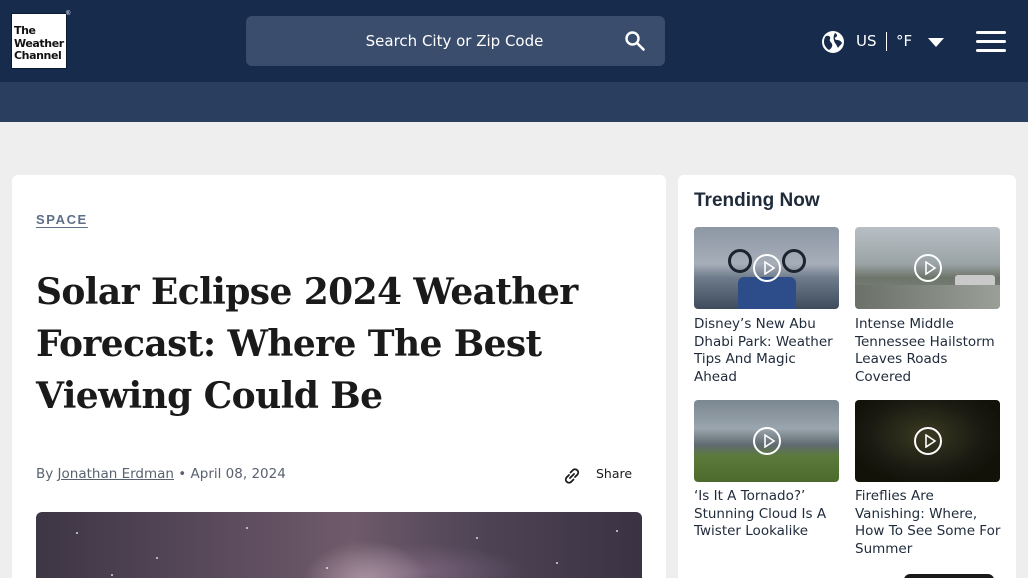  What do you see at coordinates (514, 102) in the screenshot?
I see `secondary-navigation-bar` at bounding box center [514, 102].